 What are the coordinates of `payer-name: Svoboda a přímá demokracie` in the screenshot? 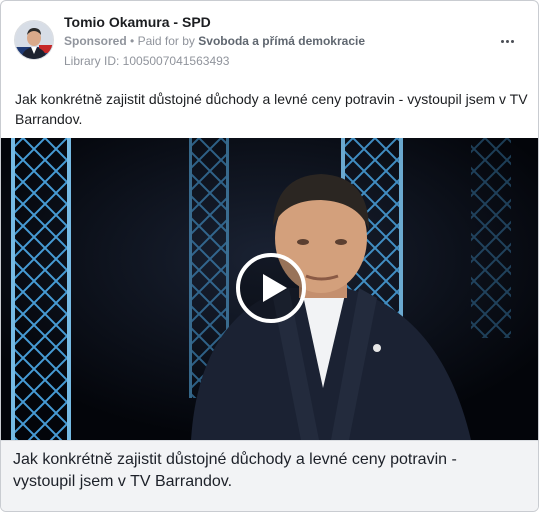 It's located at (282, 41).